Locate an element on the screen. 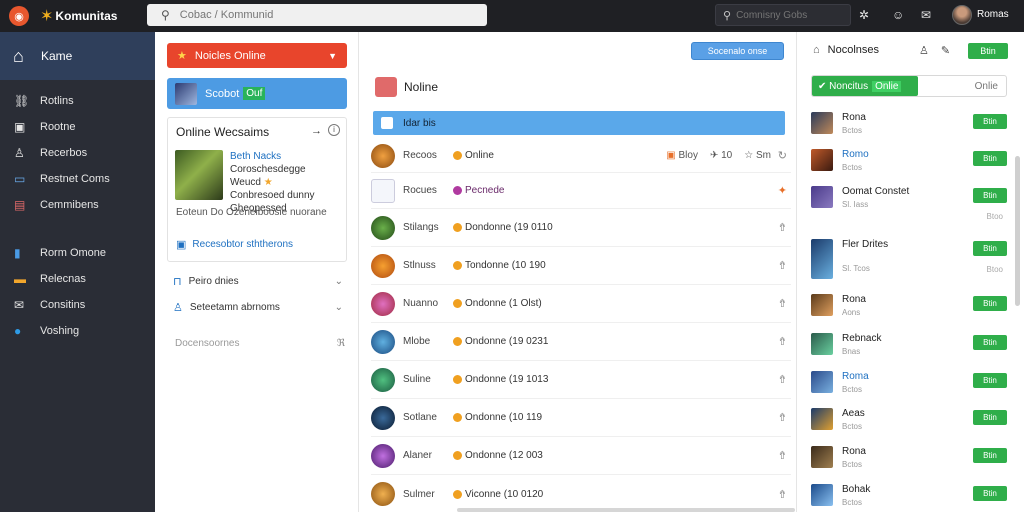 The height and width of the screenshot is (512, 1024). list-item: Bohak Bctos Btin is located at coordinates (909, 495).